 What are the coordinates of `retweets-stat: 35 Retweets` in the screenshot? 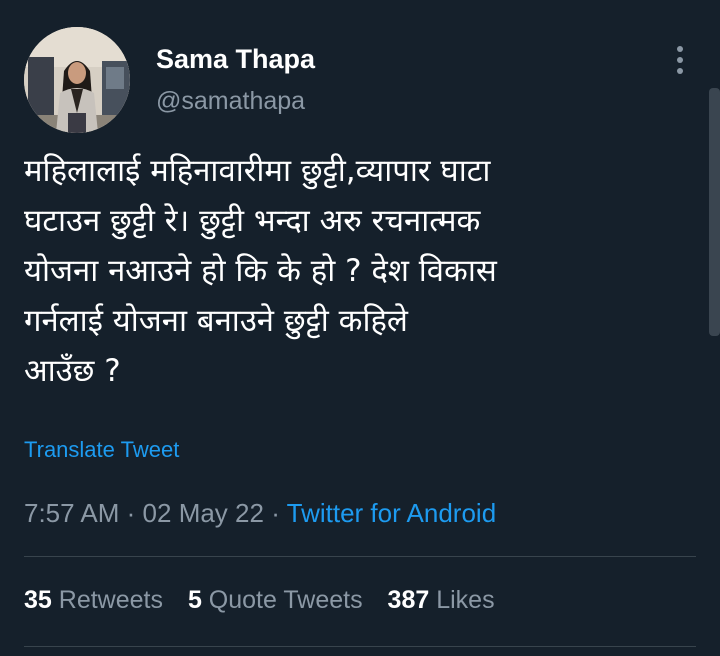 It's located at (93, 600).